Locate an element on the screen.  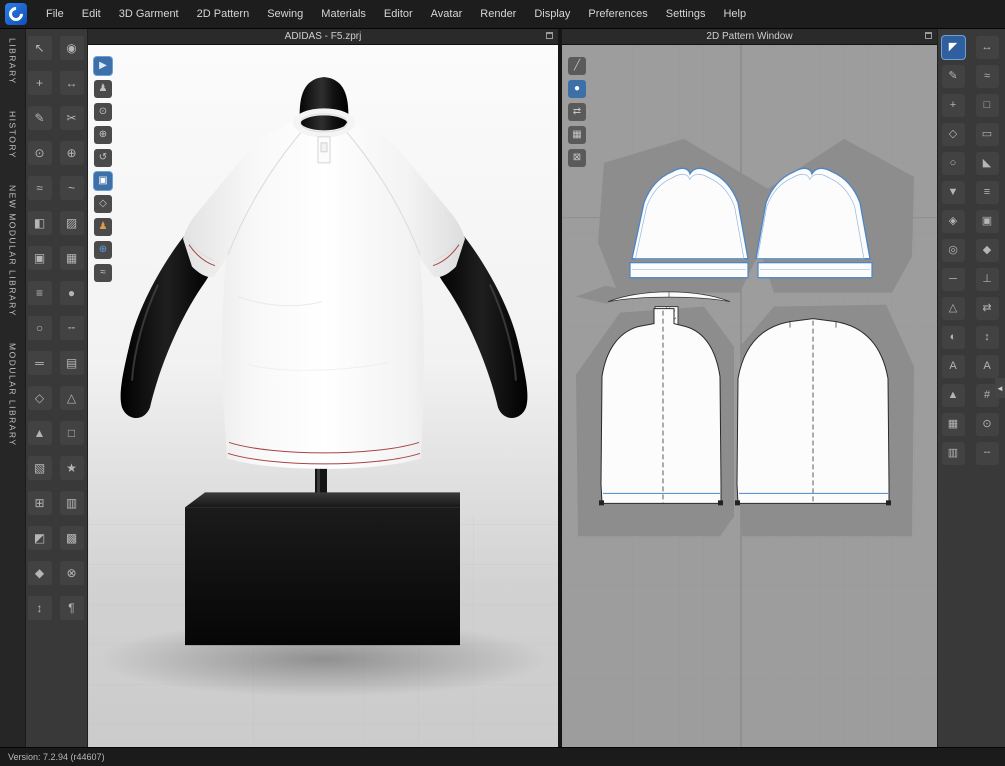
menu-file: File is located at coordinates (55, 14).